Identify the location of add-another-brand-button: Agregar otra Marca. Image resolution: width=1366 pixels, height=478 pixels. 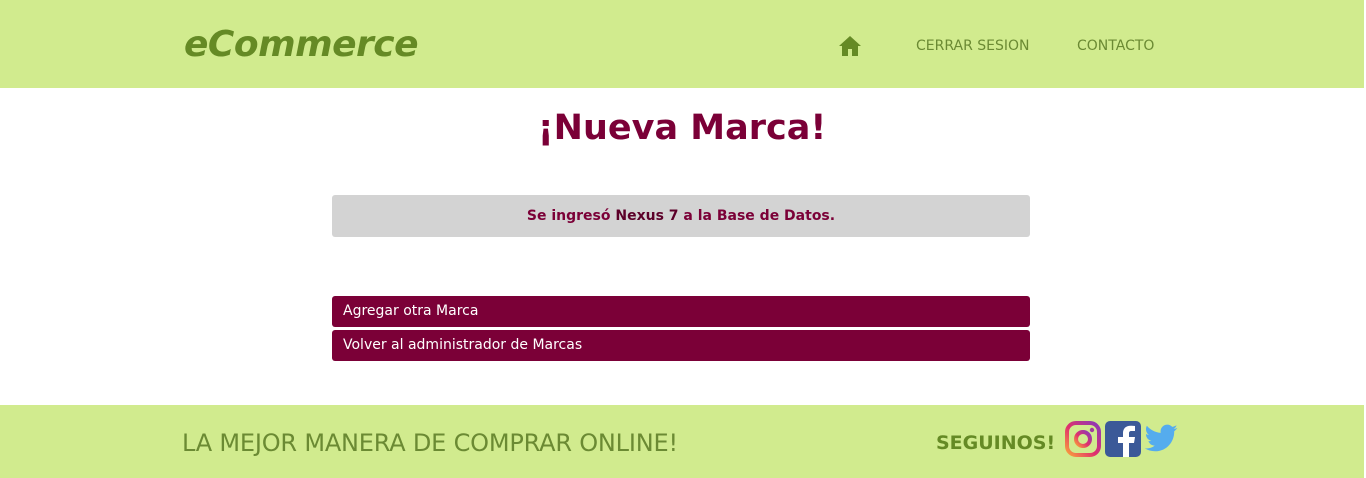
(681, 311).